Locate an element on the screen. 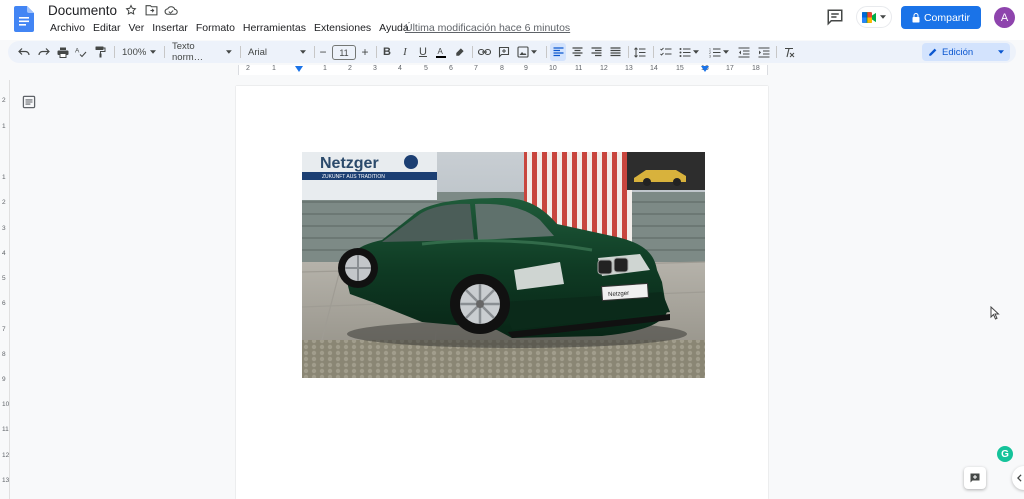 The width and height of the screenshot is (1024, 499). menu-editar: Editar is located at coordinates (106, 28).